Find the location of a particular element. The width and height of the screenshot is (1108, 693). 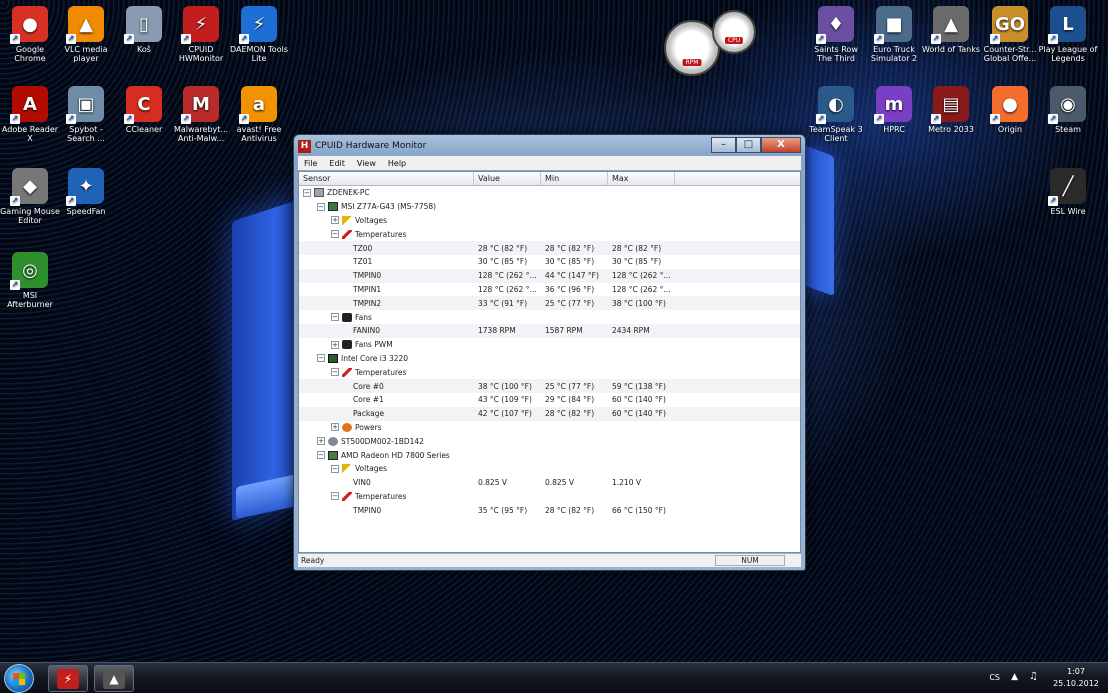

tree-row: − Intel Core i3 3220 is located at coordinates (549, 359).